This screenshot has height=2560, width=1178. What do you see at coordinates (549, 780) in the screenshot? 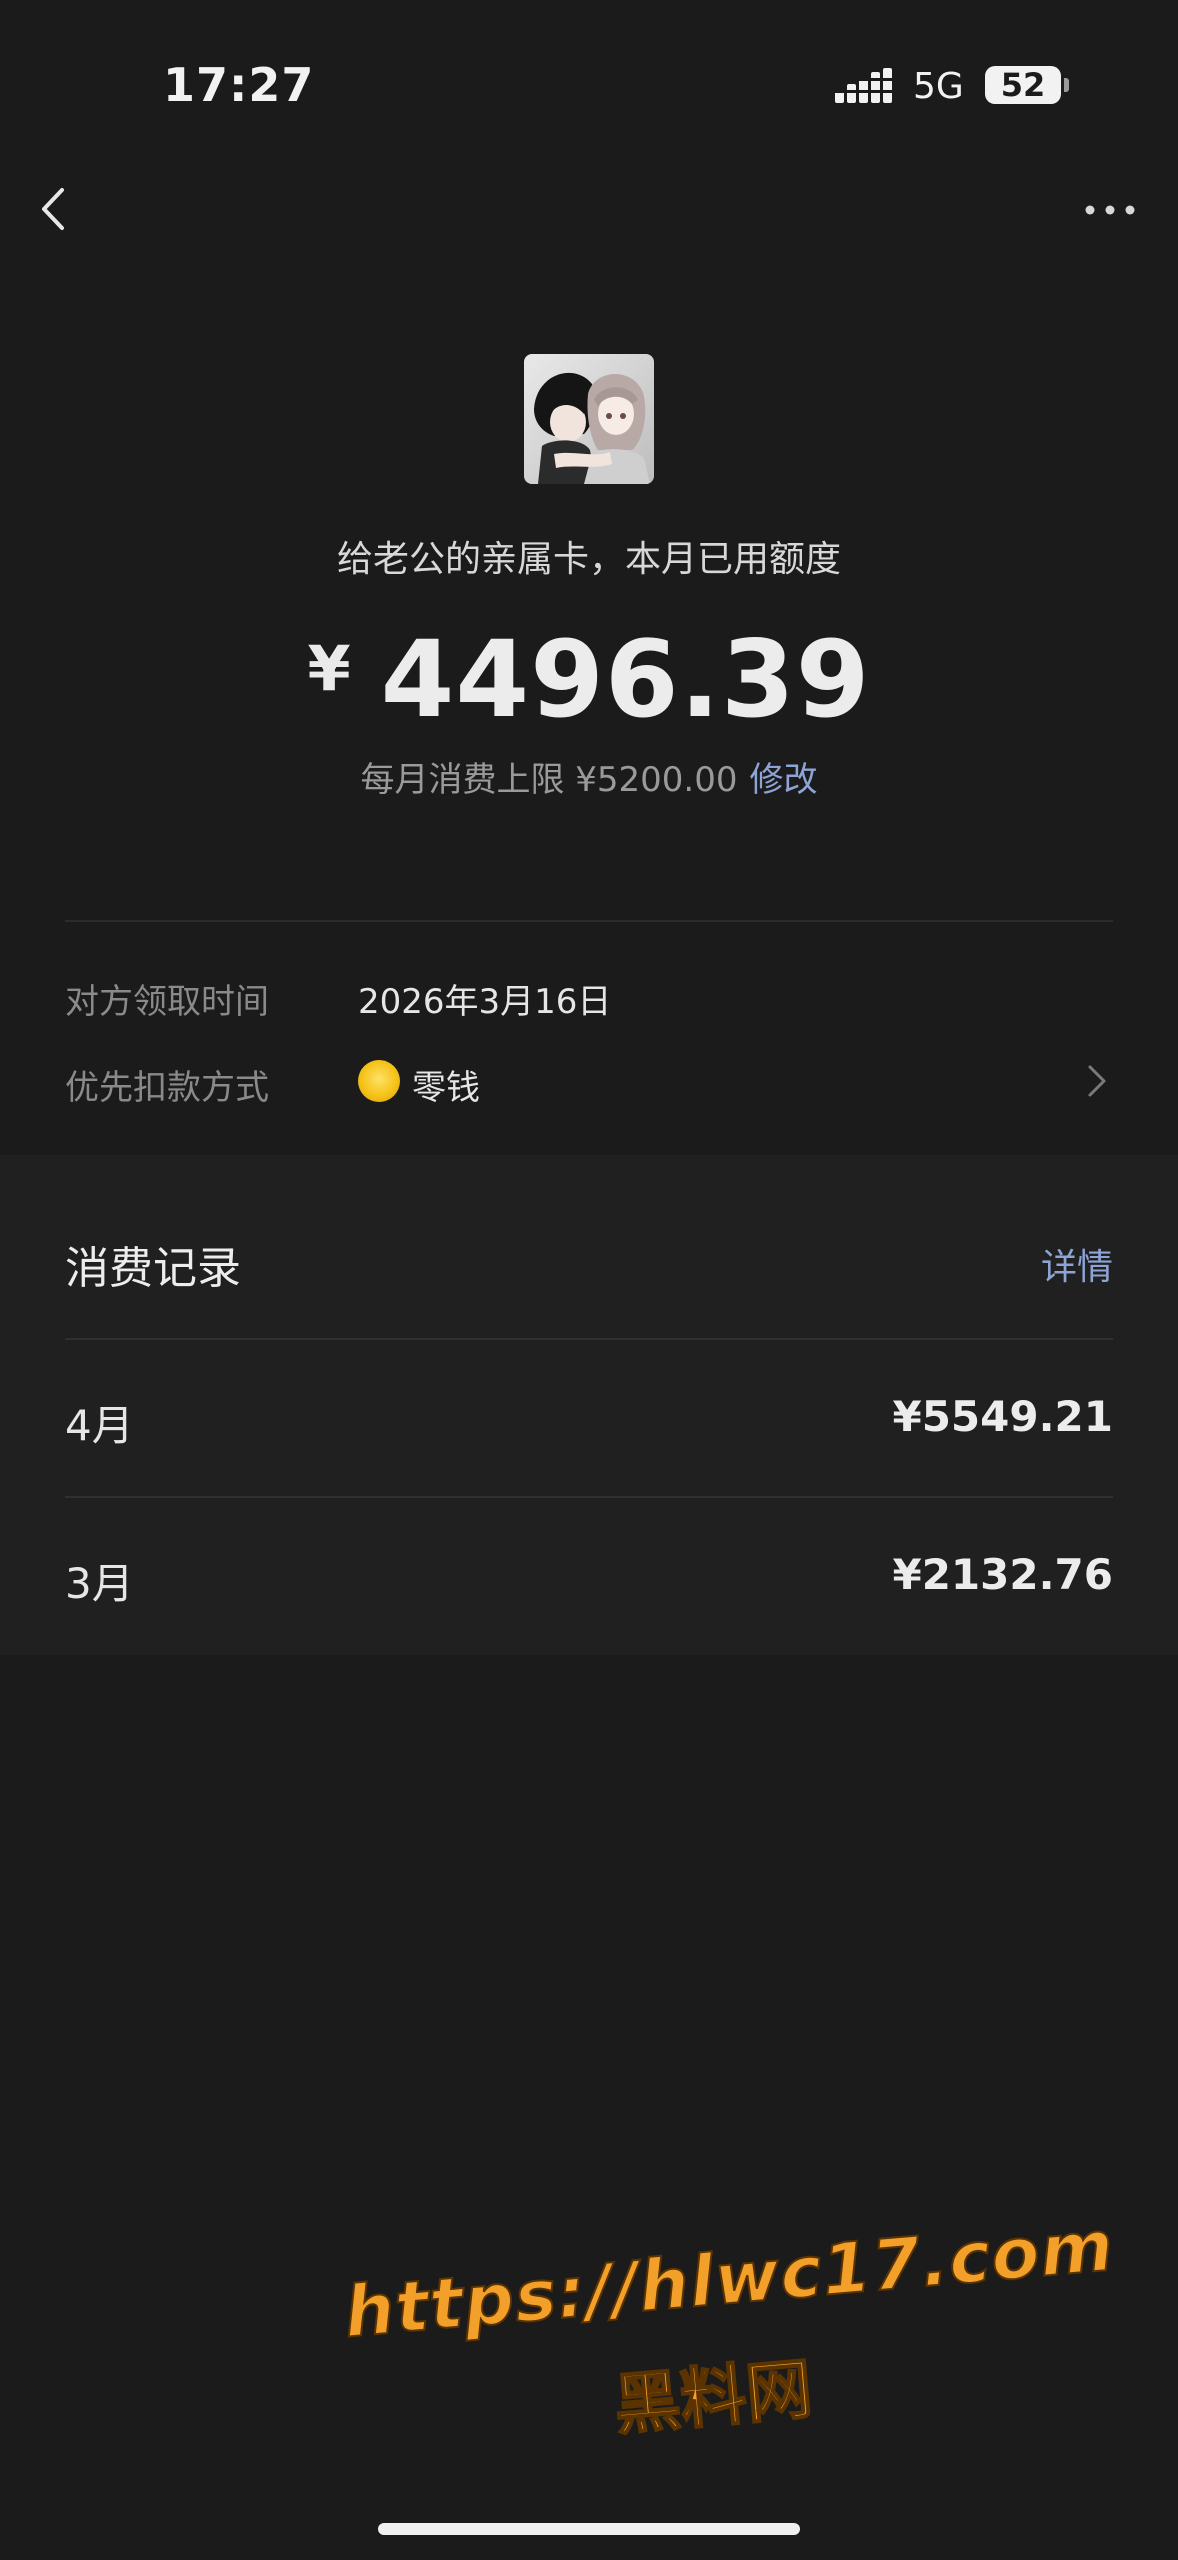
I see `limit-text: 每月消费上限 ¥5200.00` at bounding box center [549, 780].